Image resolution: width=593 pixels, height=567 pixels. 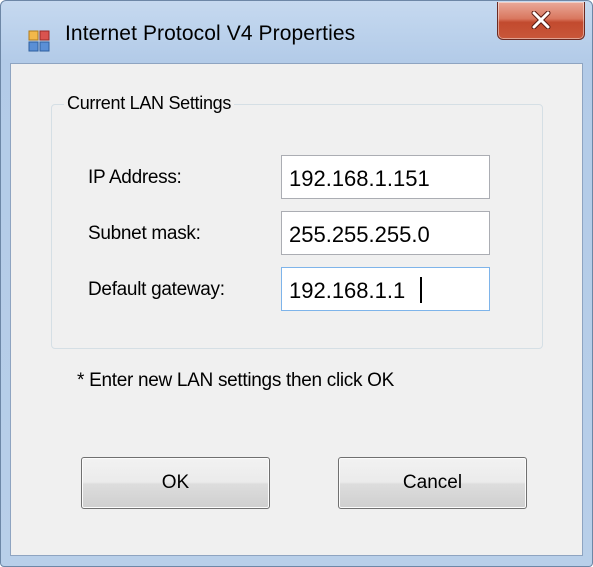 What do you see at coordinates (149, 103) in the screenshot?
I see `group-title: Current LAN Settings` at bounding box center [149, 103].